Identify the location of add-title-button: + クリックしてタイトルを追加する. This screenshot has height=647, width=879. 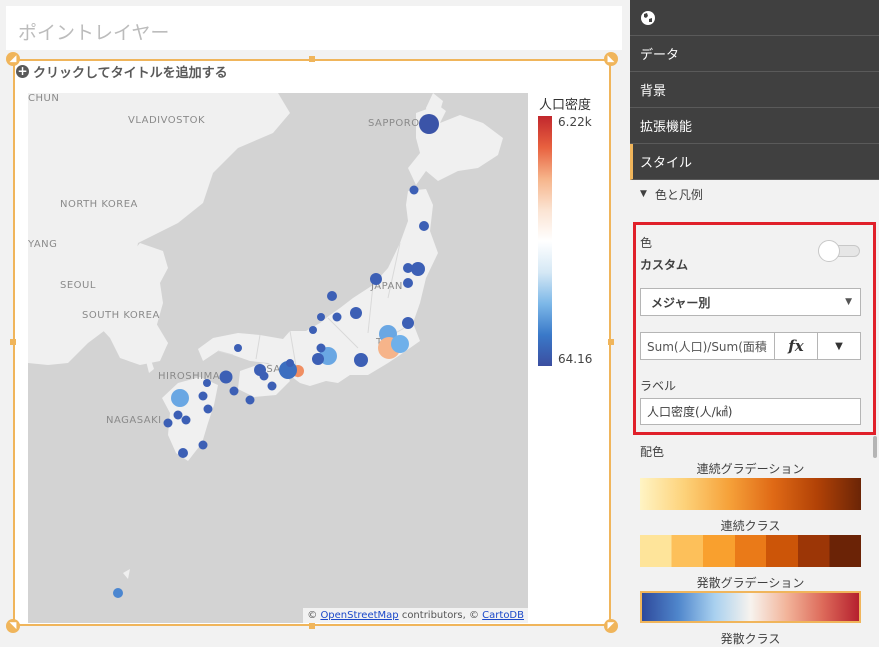
(122, 71).